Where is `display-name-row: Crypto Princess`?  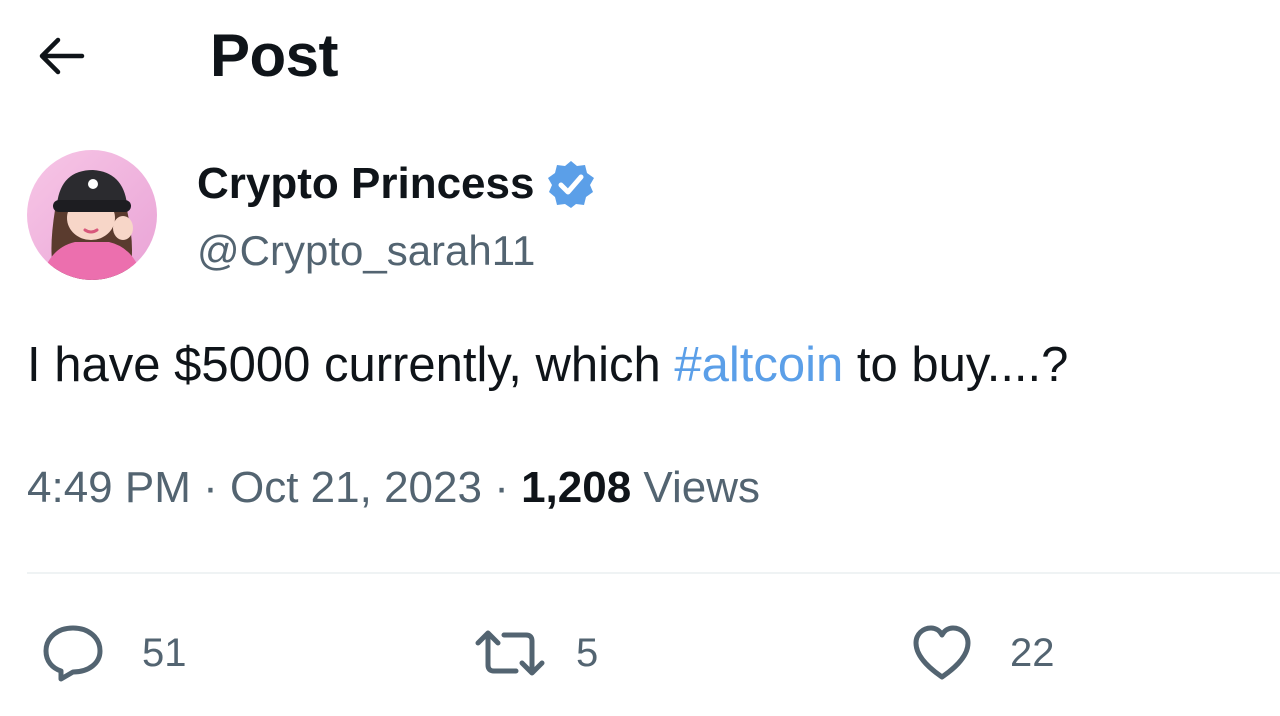
display-name-row: Crypto Princess is located at coordinates (396, 184).